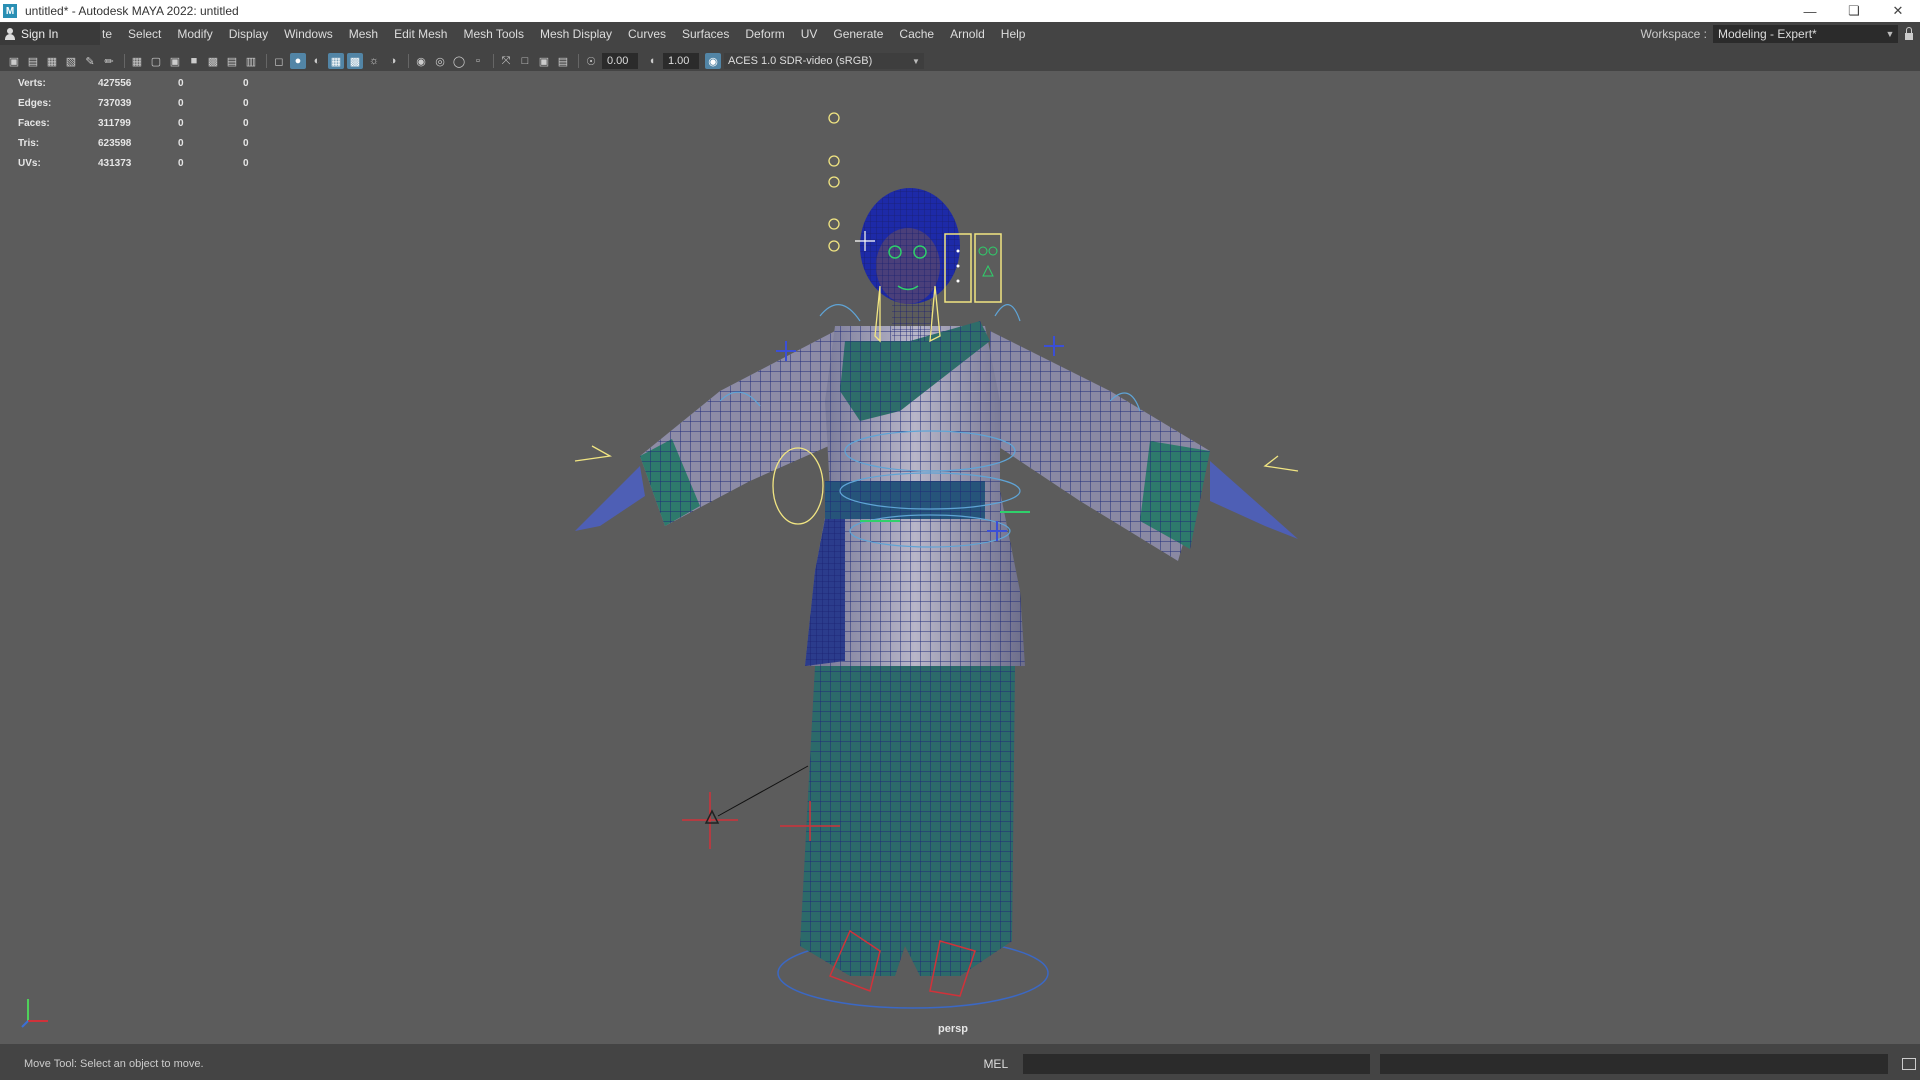 This screenshot has height=1080, width=1920. Describe the element at coordinates (916, 34) in the screenshot. I see `menu-item-cache: Cache` at that location.